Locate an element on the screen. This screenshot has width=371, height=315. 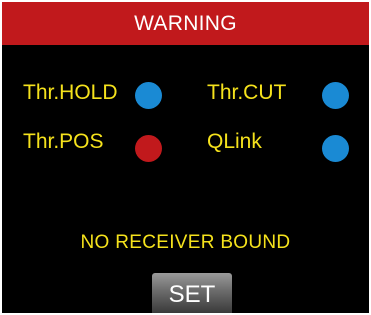
throttle-cut-status-dot-icon is located at coordinates (335, 95).